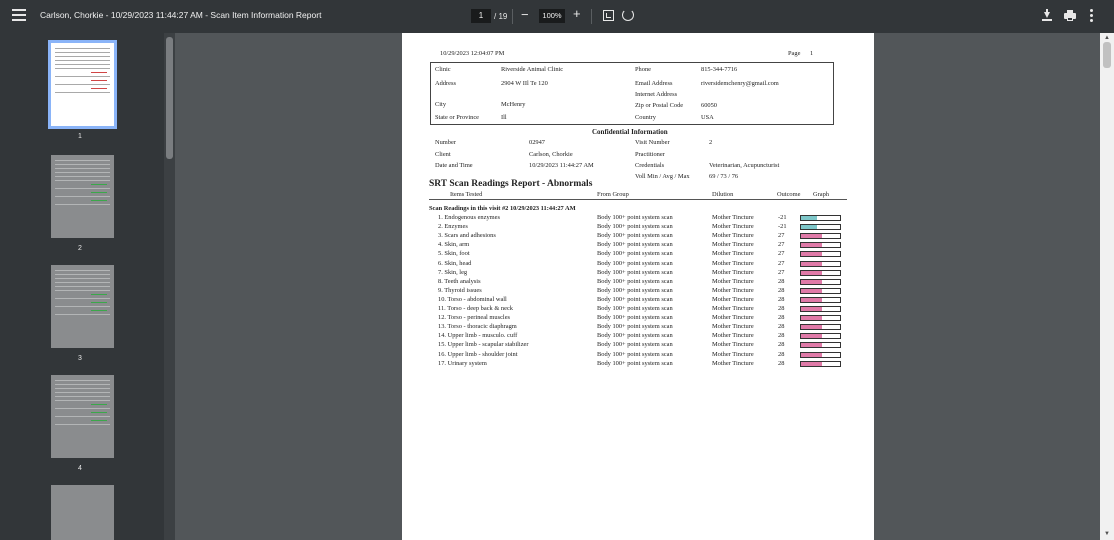 The height and width of the screenshot is (540, 1114). Describe the element at coordinates (561, 165) in the screenshot. I see `date-value: 10/29/2023 11:44:27 AM` at that location.